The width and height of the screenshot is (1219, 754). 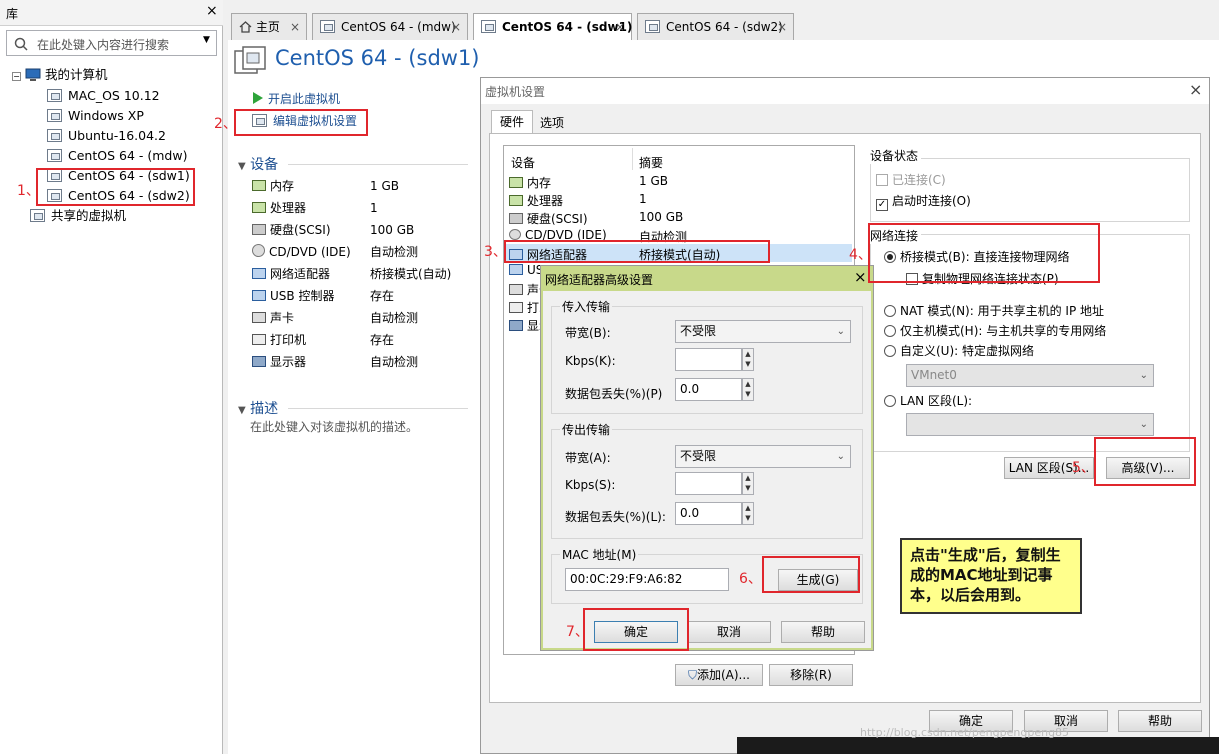 What do you see at coordinates (708, 389) in the screenshot?
I see `packet-loss-in-input: 0.0` at bounding box center [708, 389].